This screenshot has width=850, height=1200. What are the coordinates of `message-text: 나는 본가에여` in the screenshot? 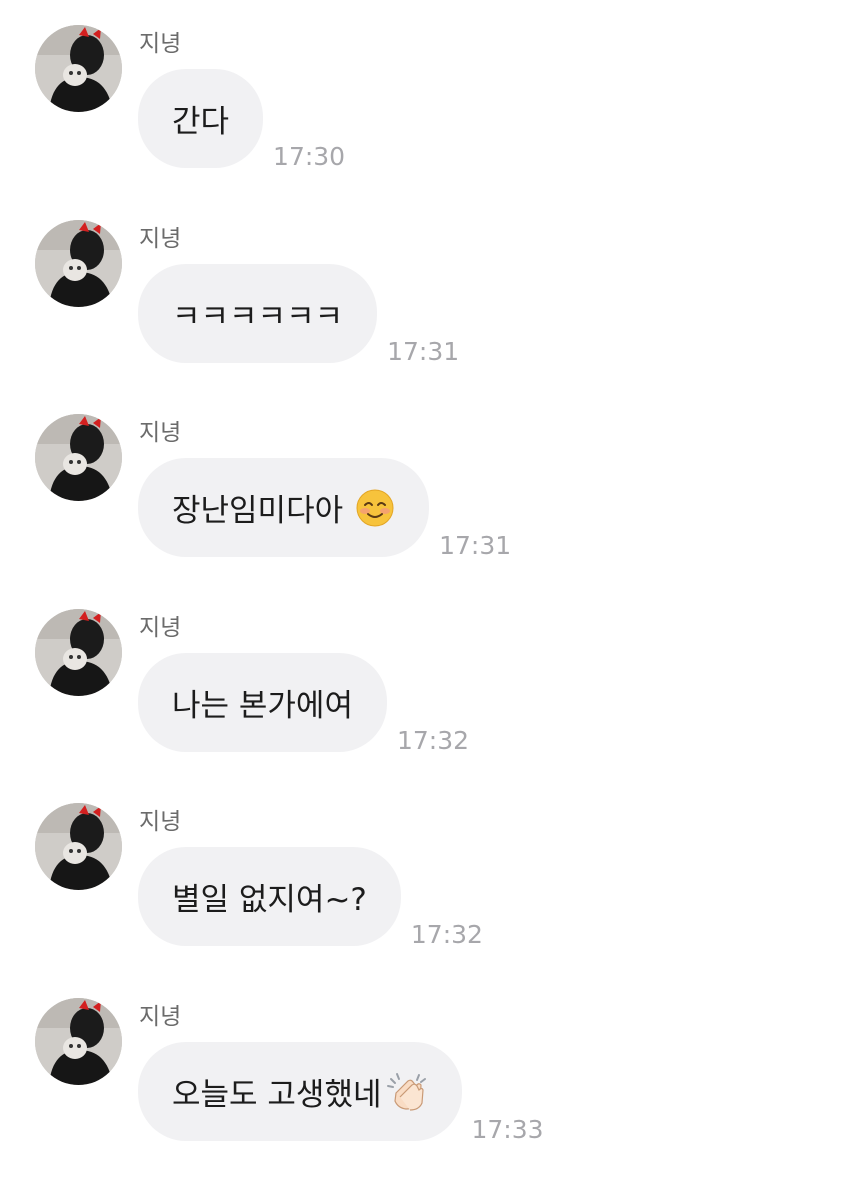 It's located at (262, 706).